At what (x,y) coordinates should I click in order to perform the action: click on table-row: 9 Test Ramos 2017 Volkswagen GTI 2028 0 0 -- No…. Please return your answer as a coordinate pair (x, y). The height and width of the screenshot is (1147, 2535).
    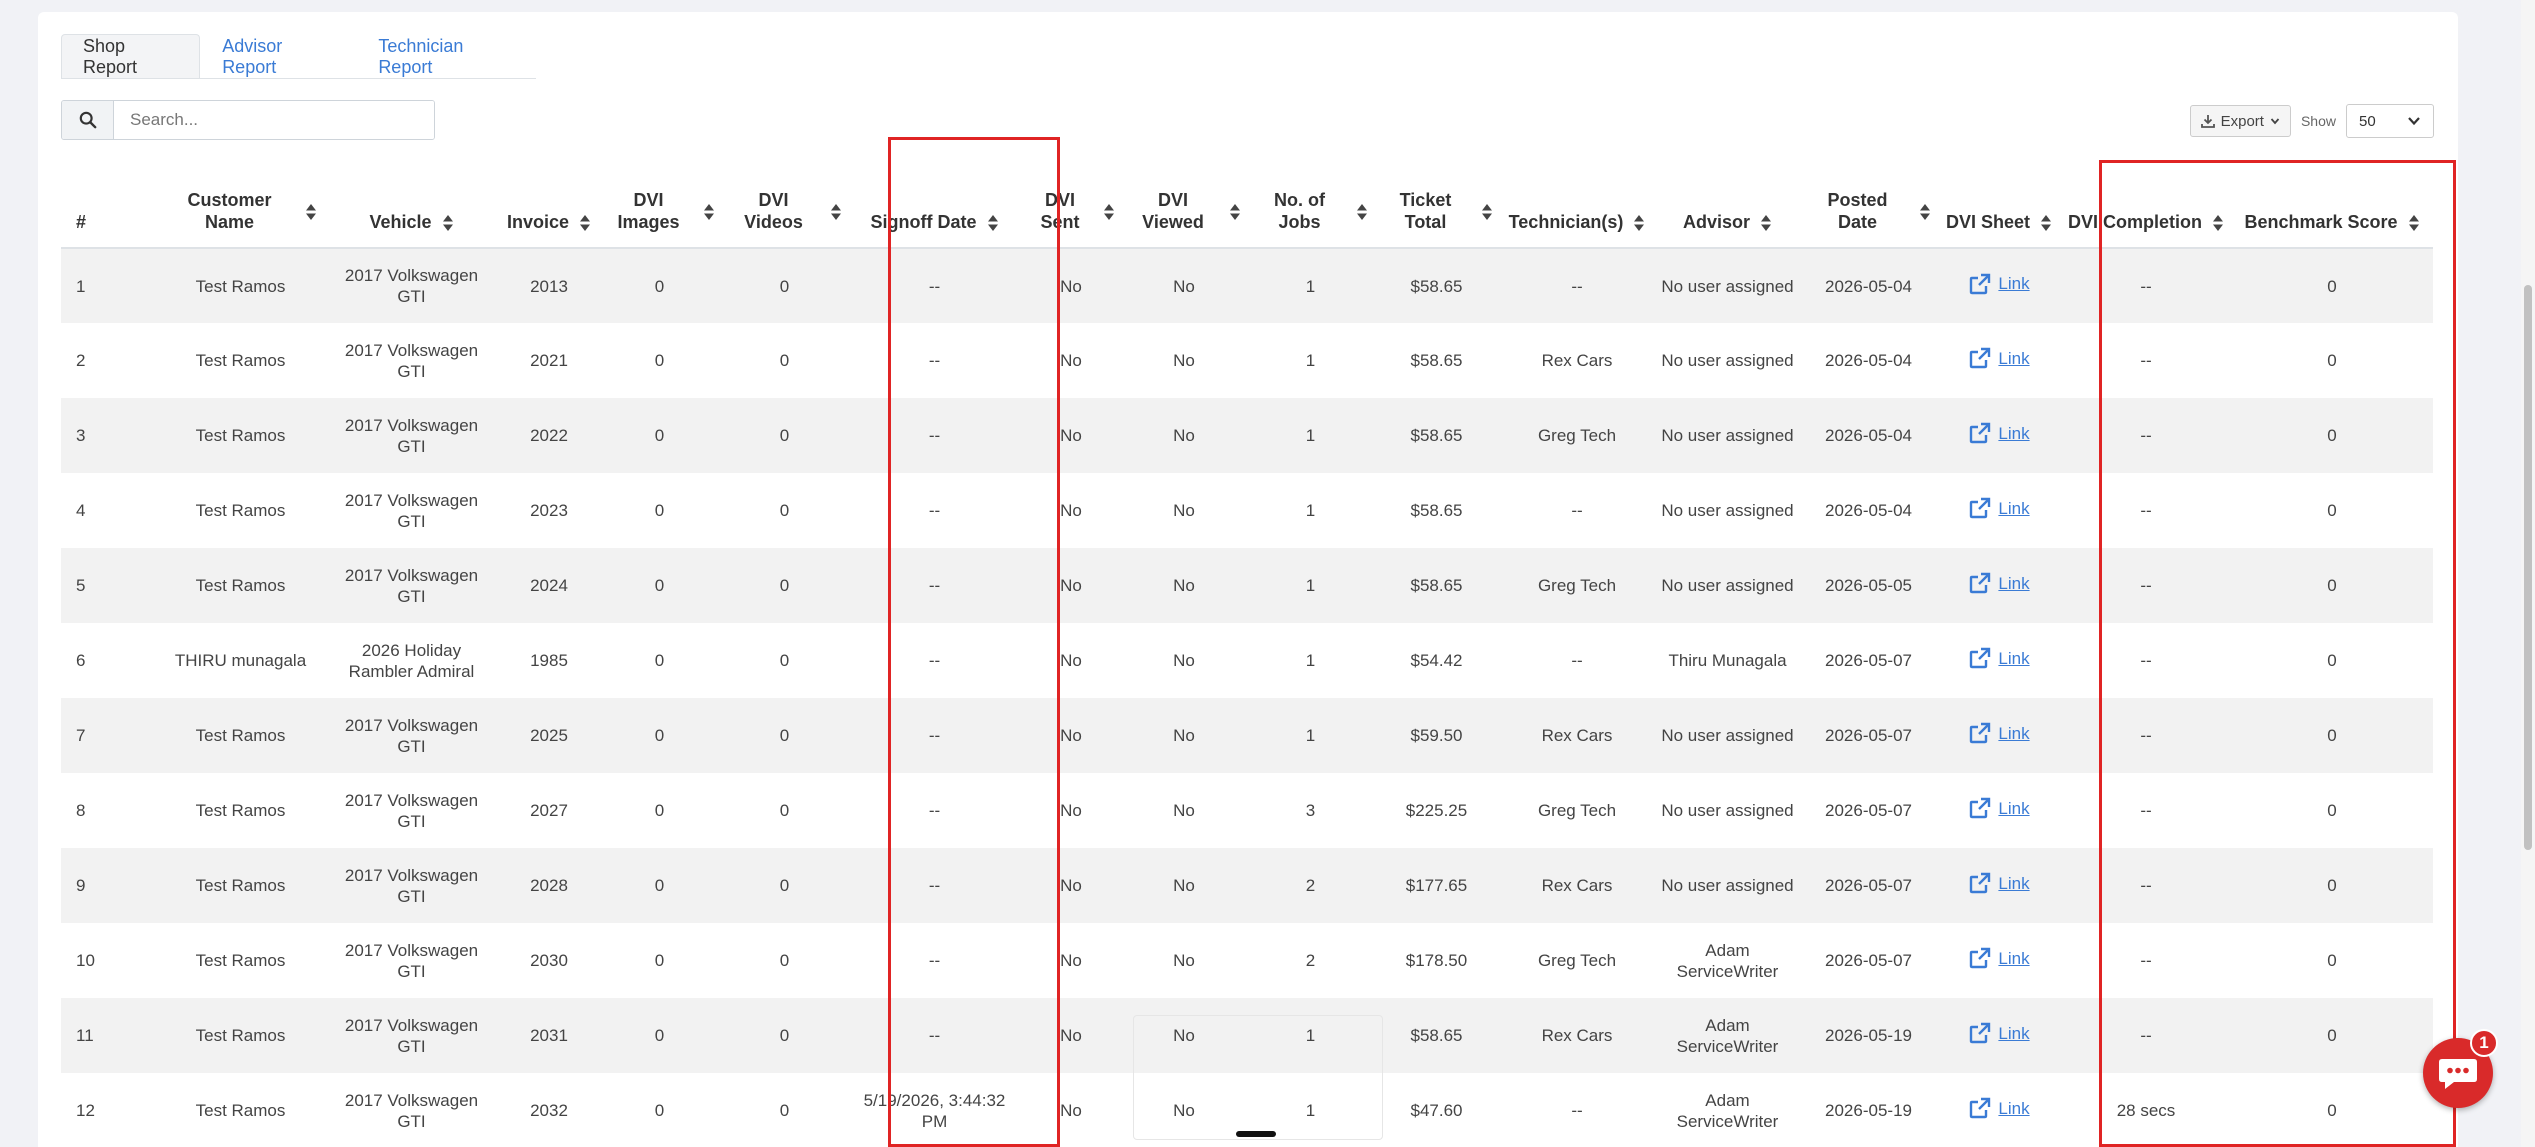
    Looking at the image, I should click on (1247, 885).